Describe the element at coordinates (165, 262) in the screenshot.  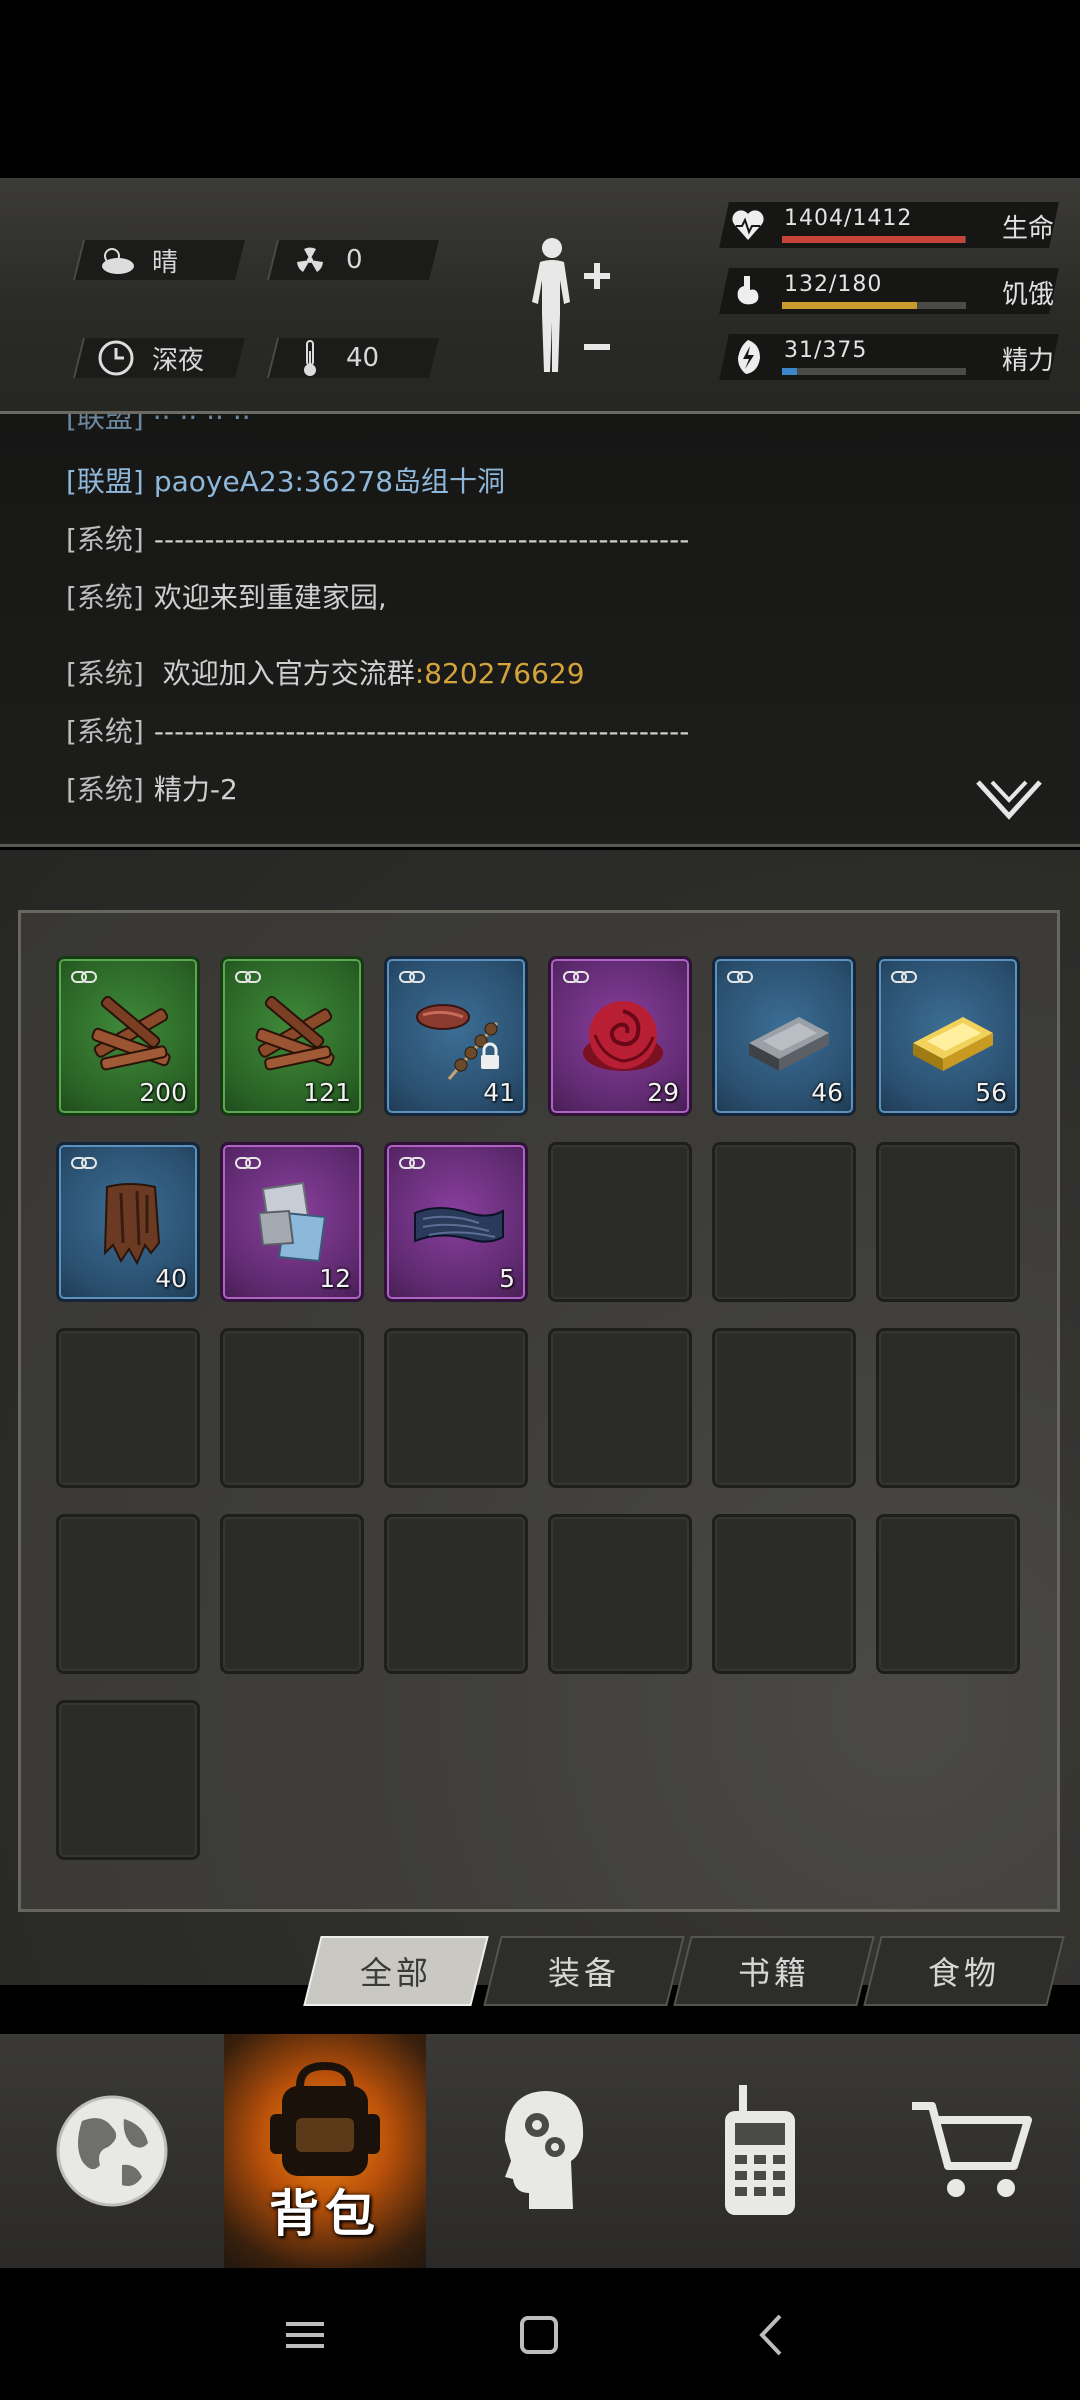
I see `weather-text: 晴` at that location.